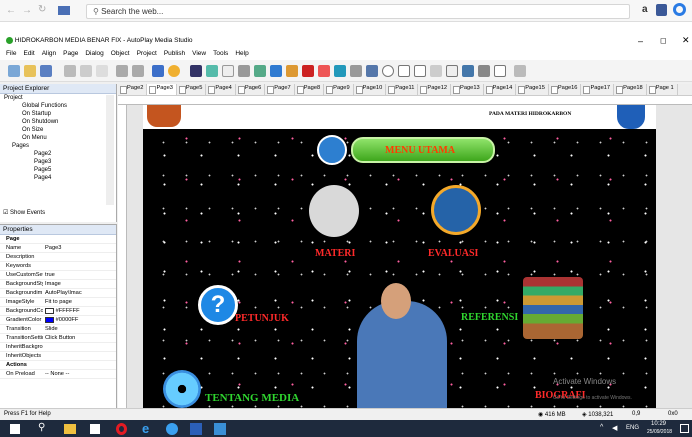  What do you see at coordinates (60, 154) in the screenshot?
I see `tree-item-page2: Page2` at bounding box center [60, 154].